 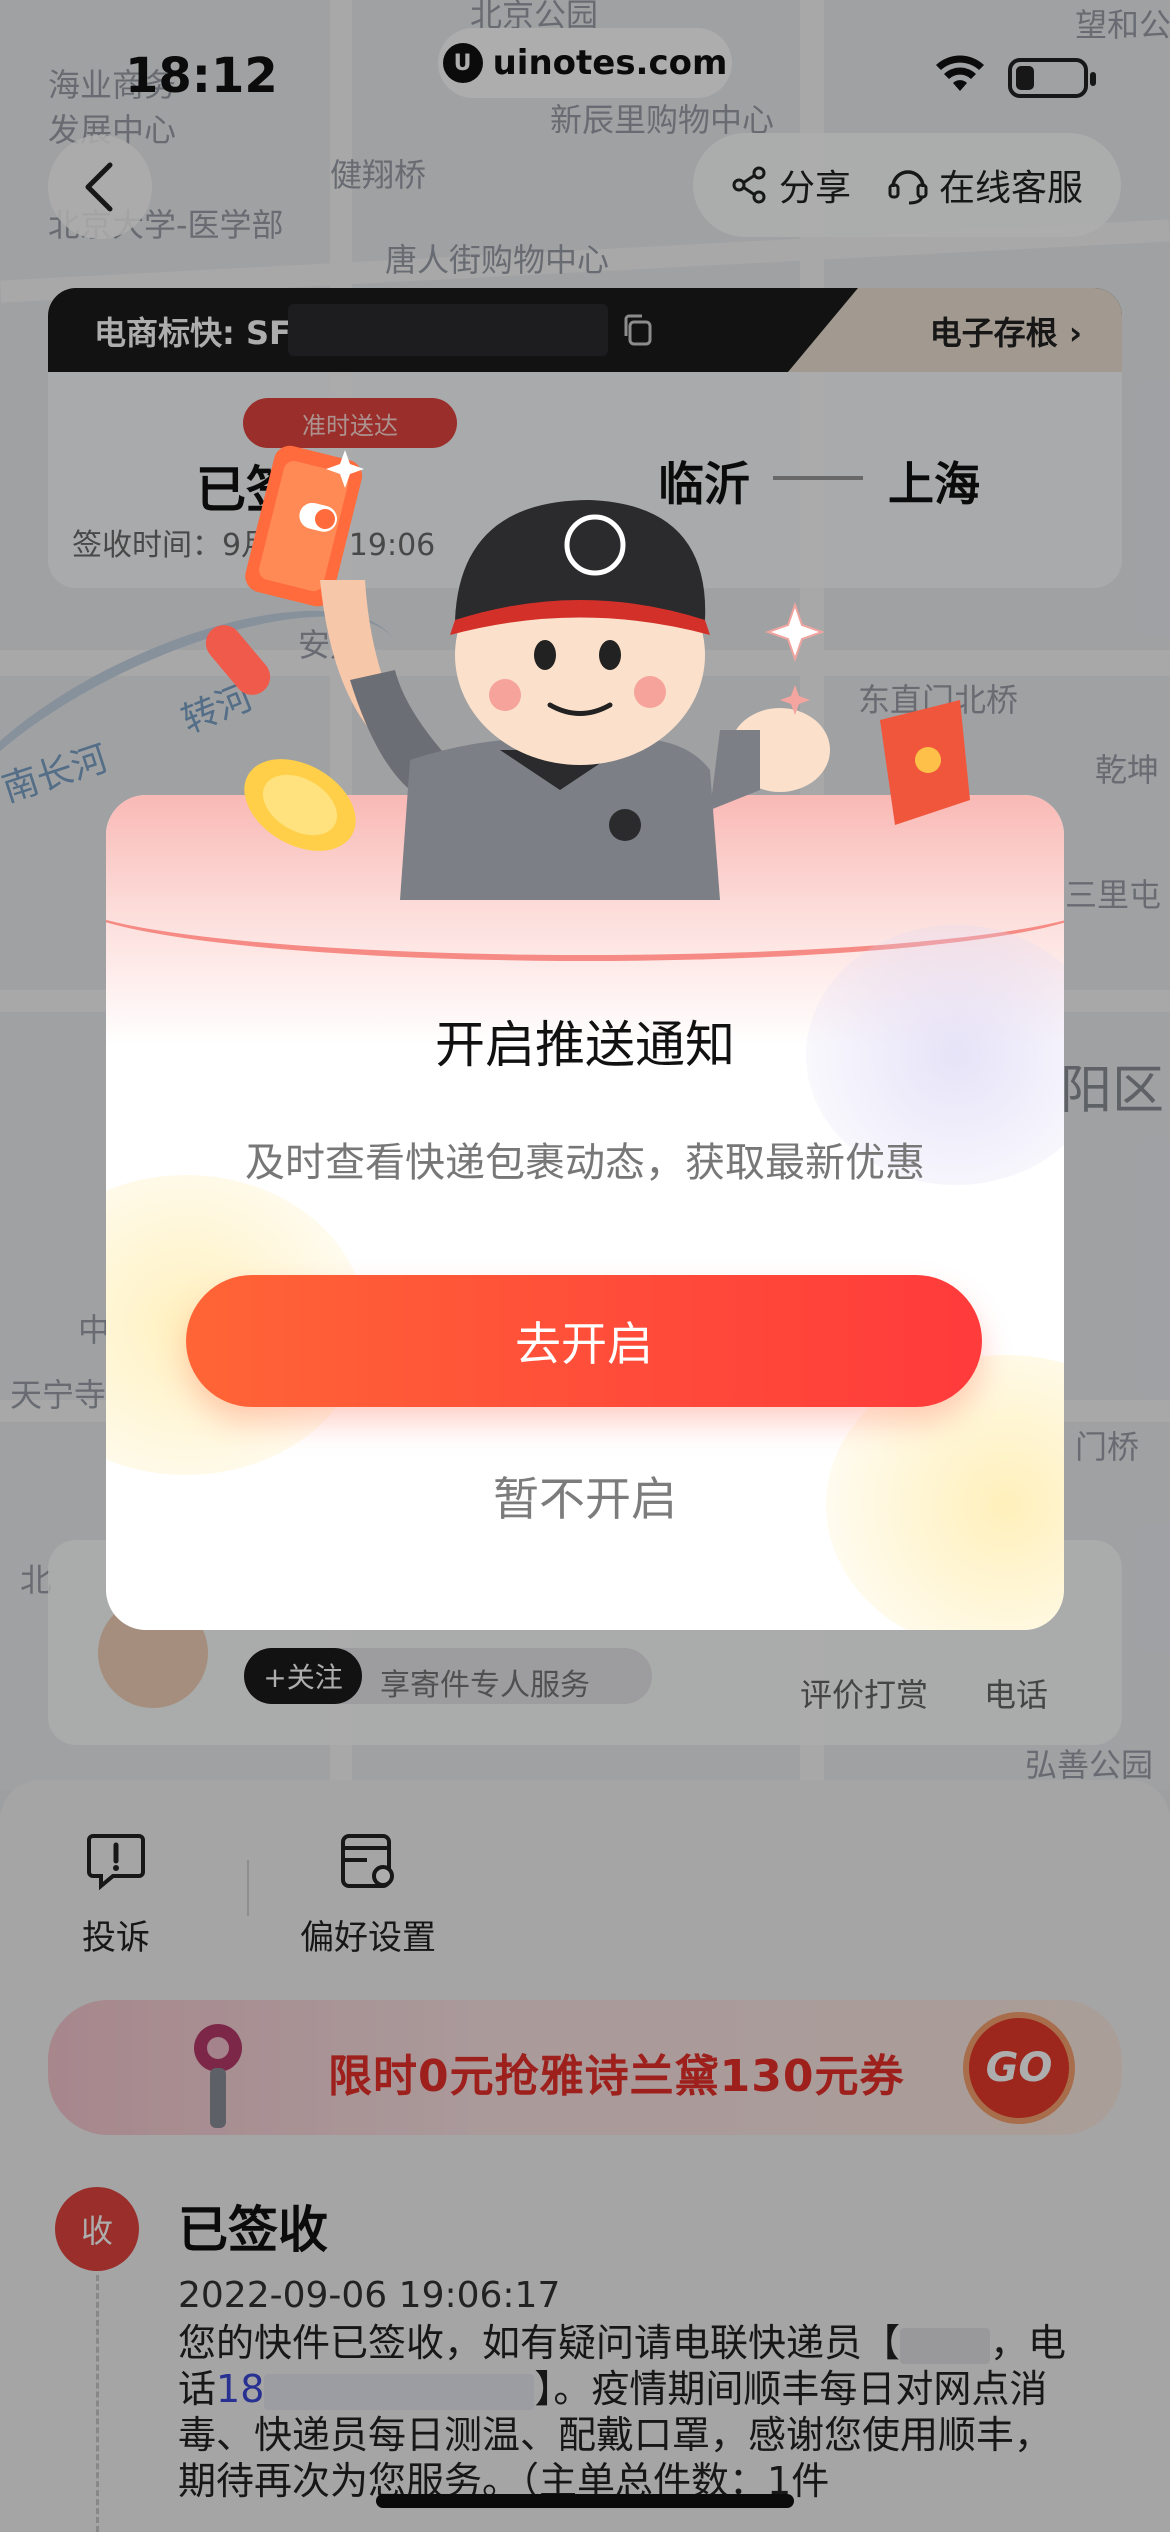 What do you see at coordinates (585, 1045) in the screenshot?
I see `dialog-title: 开启推送通知` at bounding box center [585, 1045].